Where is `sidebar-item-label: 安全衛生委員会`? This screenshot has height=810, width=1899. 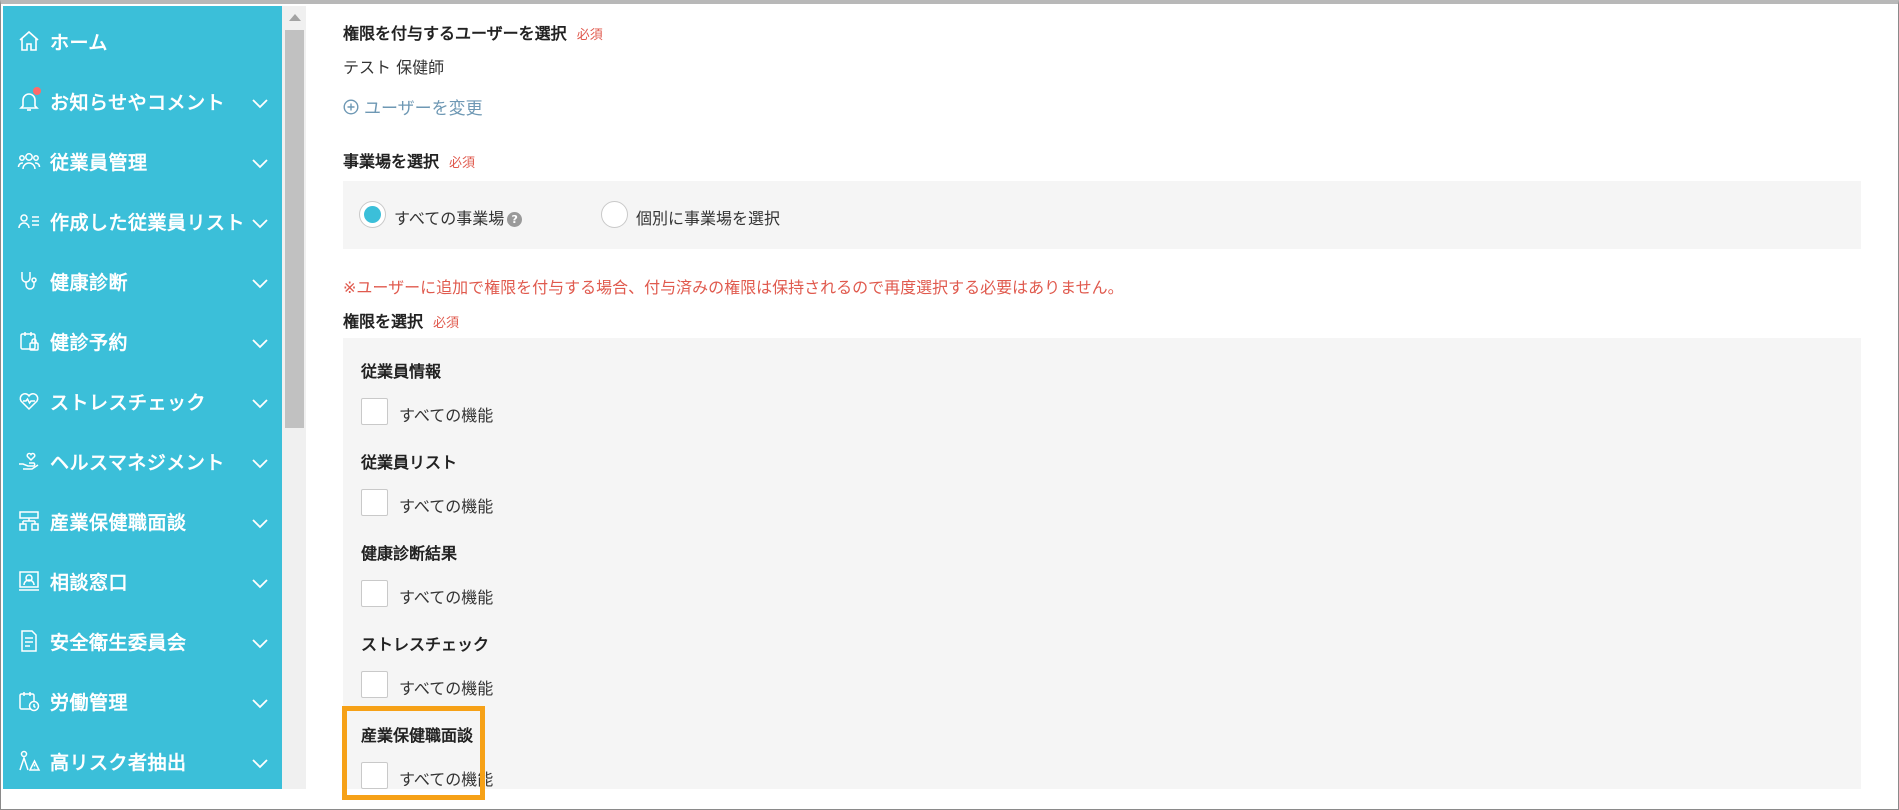 sidebar-item-label: 安全衛生委員会 is located at coordinates (118, 642).